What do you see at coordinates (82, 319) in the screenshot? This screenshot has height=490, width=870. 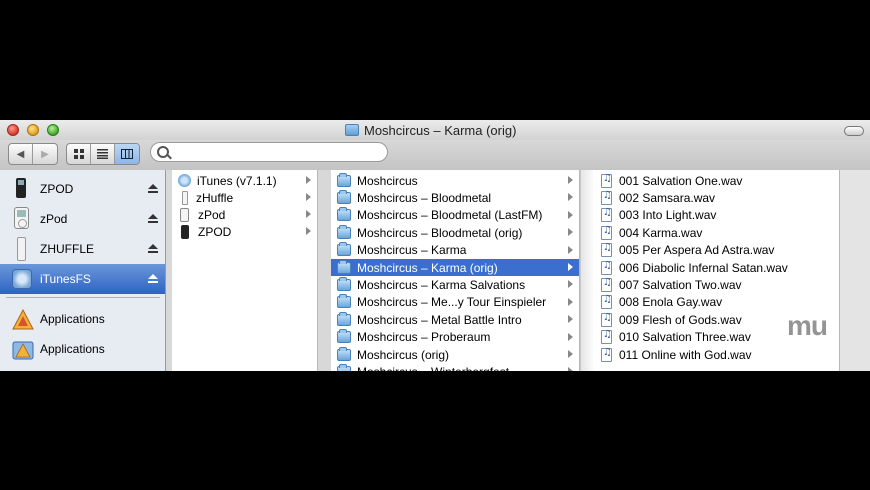 I see `sidebar-item-applications: Applications` at bounding box center [82, 319].